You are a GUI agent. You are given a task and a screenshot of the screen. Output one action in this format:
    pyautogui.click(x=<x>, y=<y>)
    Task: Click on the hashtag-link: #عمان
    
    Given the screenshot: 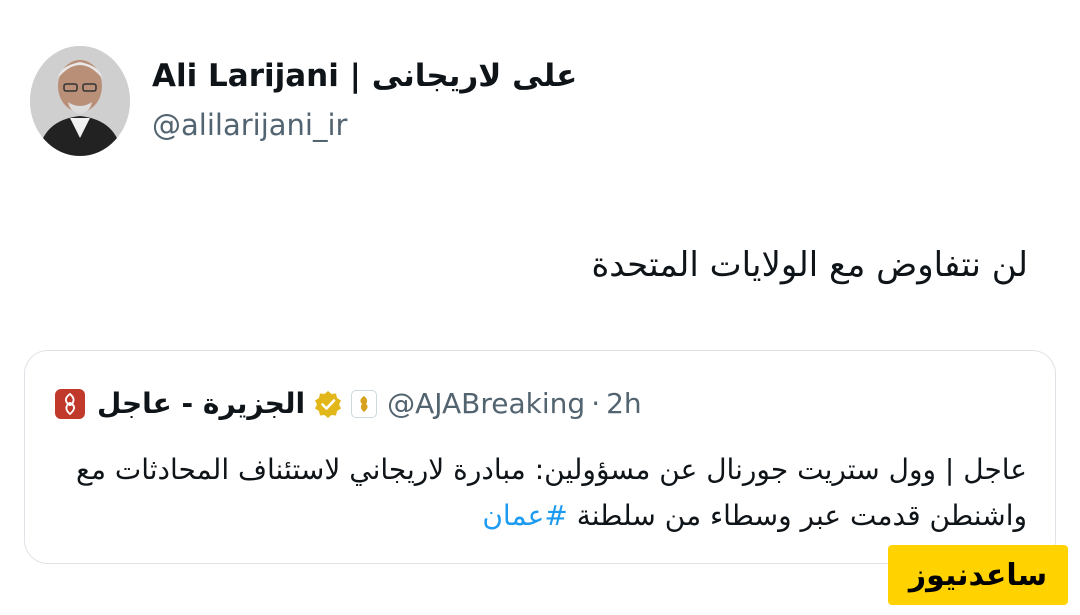 What is the action you would take?
    pyautogui.click(x=524, y=515)
    